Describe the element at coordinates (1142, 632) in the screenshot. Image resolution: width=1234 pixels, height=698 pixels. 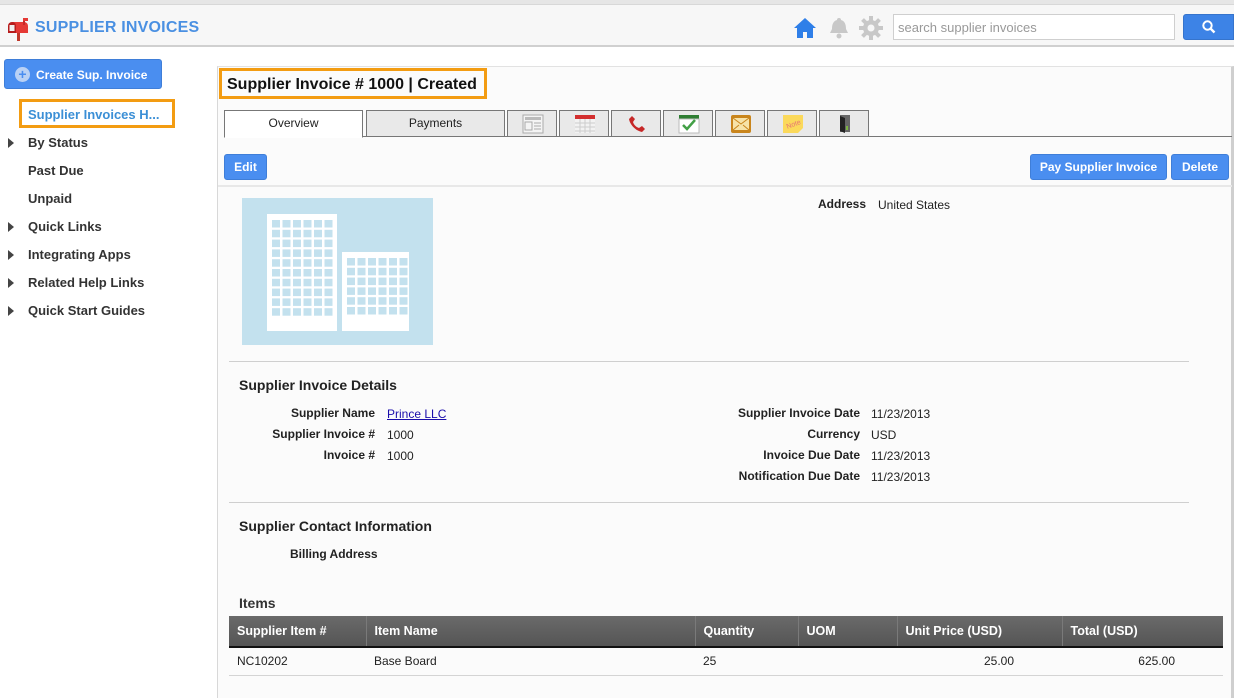
I see `col-header-total: Total (USD)` at that location.